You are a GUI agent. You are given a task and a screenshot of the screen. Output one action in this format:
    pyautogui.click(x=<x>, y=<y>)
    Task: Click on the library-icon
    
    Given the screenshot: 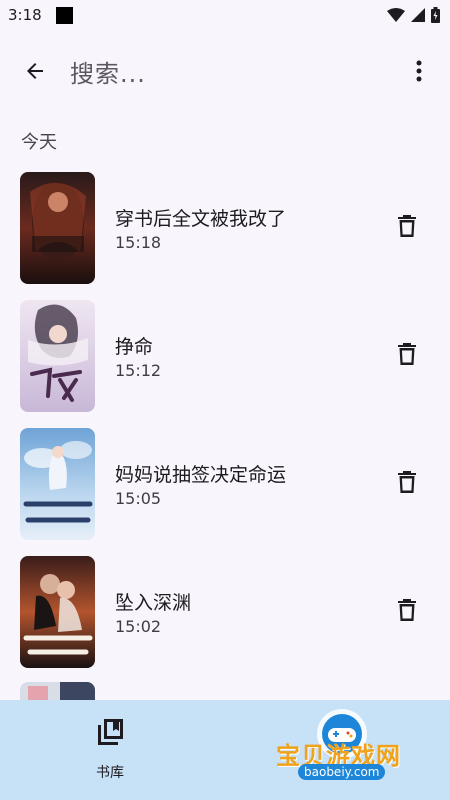 What is the action you would take?
    pyautogui.click(x=110, y=732)
    